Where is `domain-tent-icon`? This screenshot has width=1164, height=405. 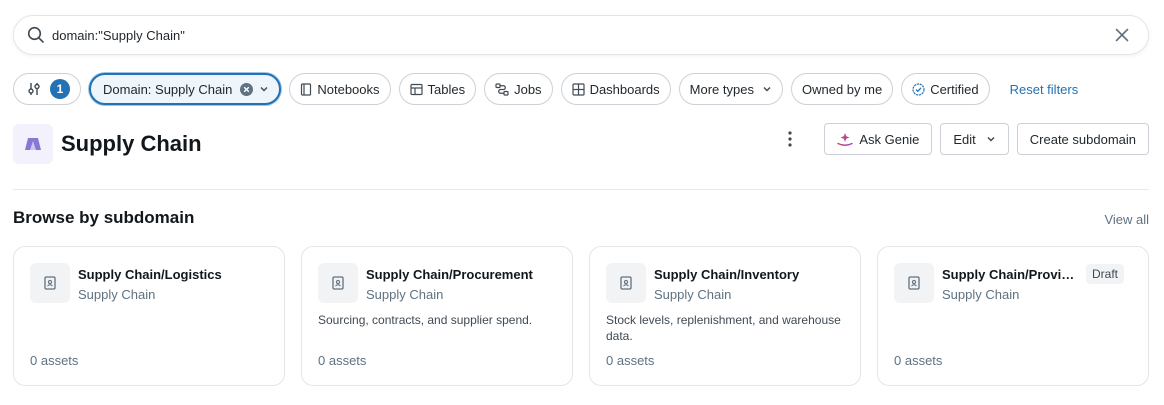
domain-tent-icon is located at coordinates (33, 144).